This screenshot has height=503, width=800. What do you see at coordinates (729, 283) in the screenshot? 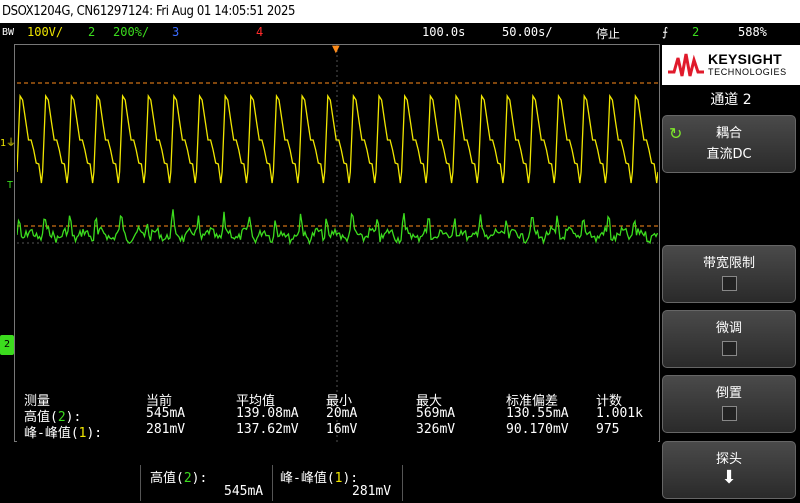
I see `bandwidth-limit-checkbox` at bounding box center [729, 283].